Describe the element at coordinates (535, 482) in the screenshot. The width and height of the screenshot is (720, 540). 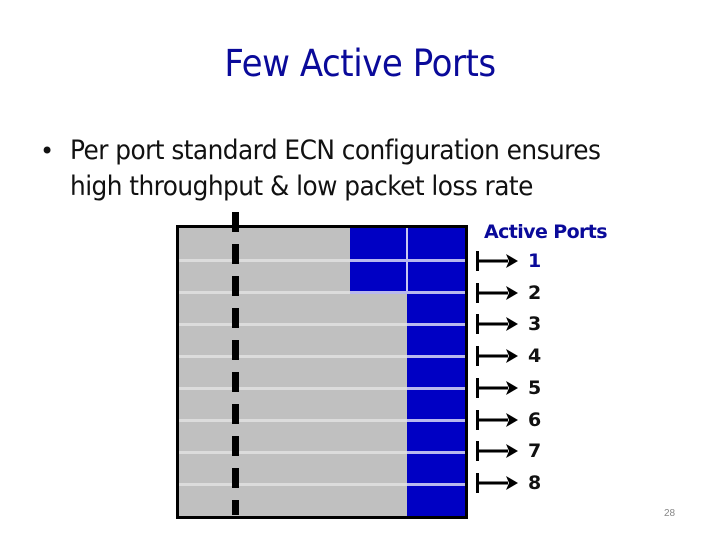
I see `port-number: 8` at that location.